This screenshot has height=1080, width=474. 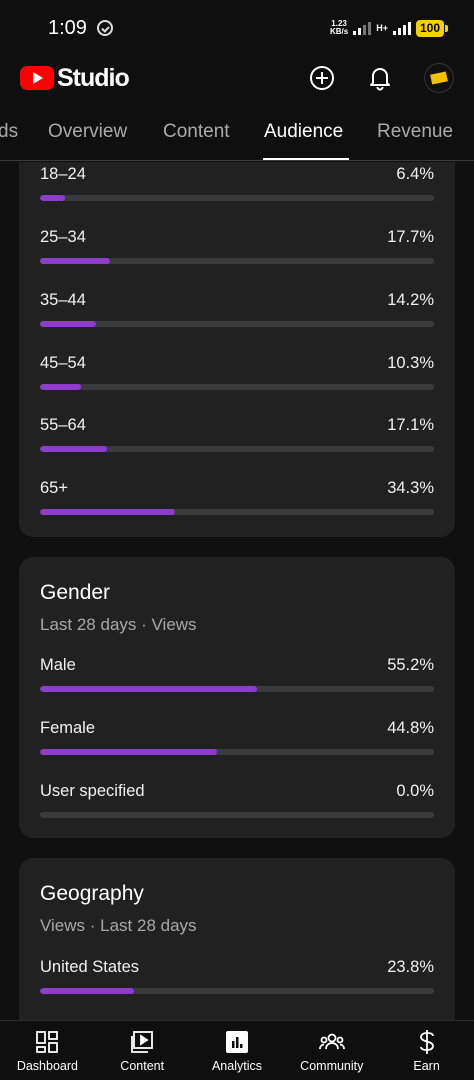 I want to click on nav-content: Content, so click(x=142, y=1050).